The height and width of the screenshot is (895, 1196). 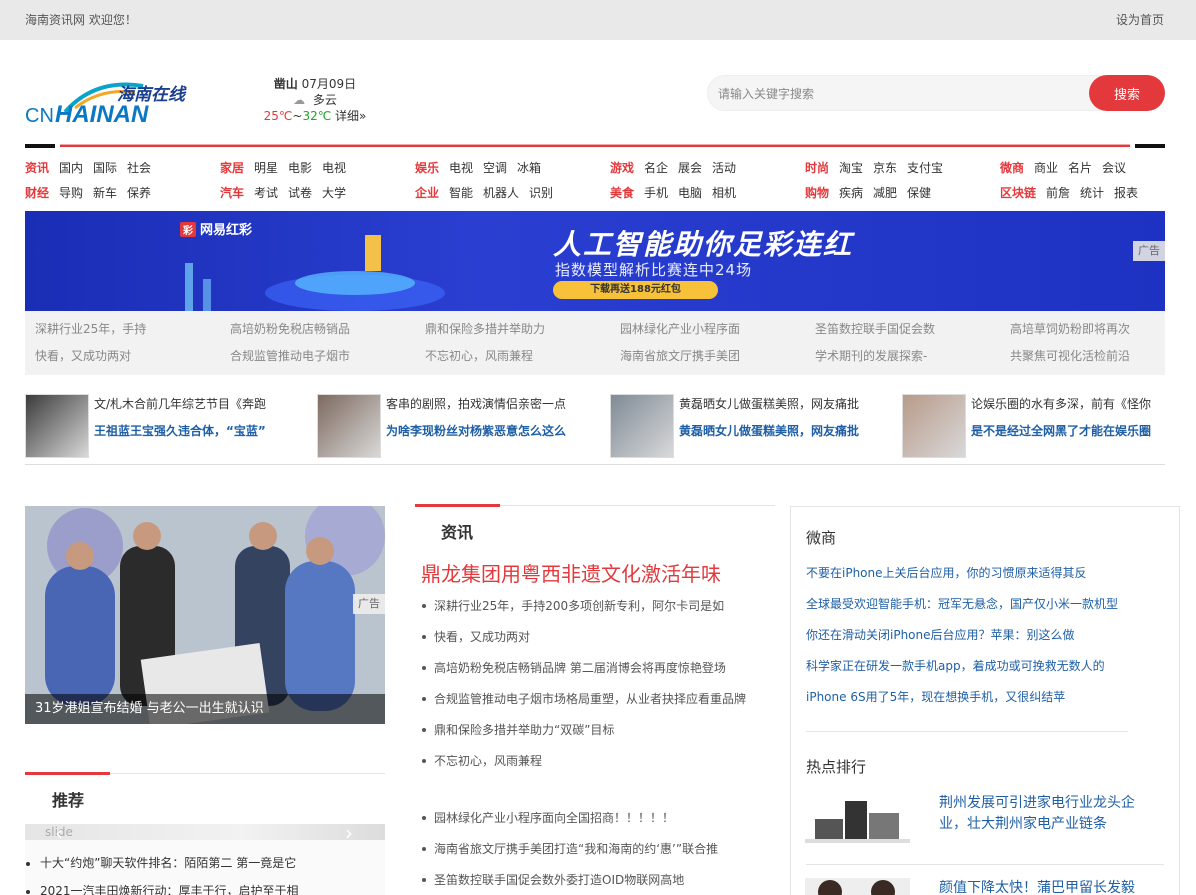 What do you see at coordinates (1103, 359) in the screenshot?
I see `text-link: 共聚焦可视化活检前沿` at bounding box center [1103, 359].